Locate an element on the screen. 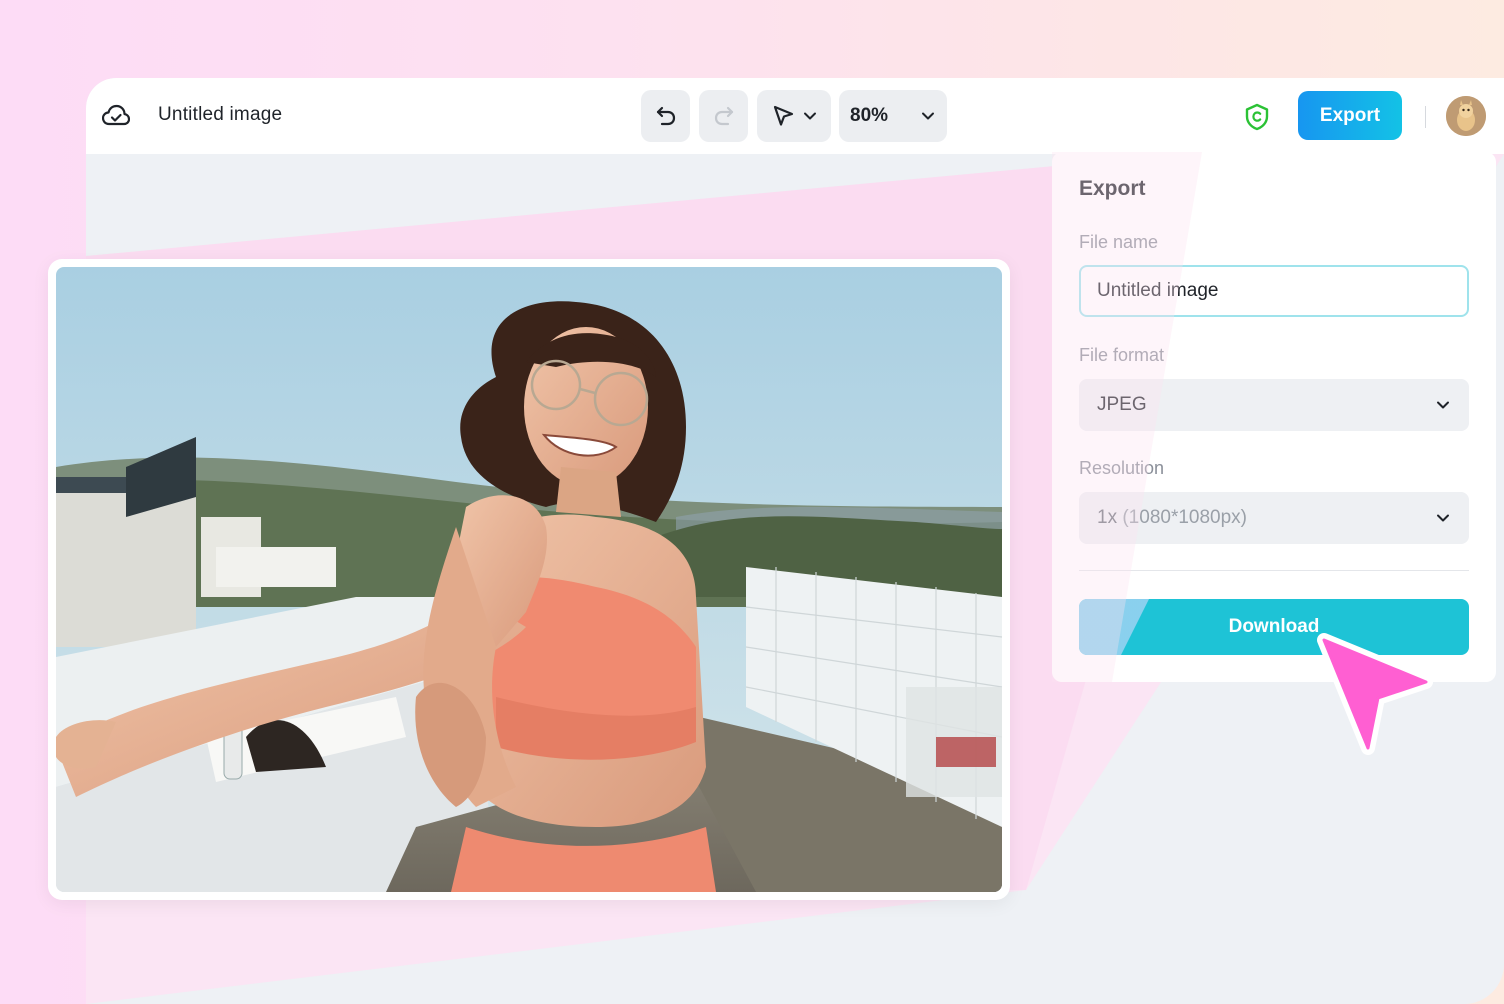  file-name-input is located at coordinates (1274, 291).